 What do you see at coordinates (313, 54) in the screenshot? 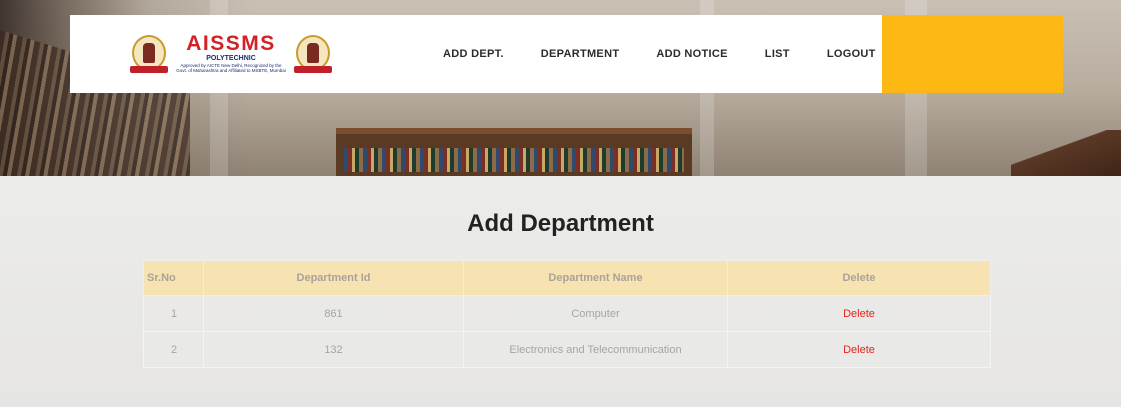
I see `statue-emblem-icon` at bounding box center [313, 54].